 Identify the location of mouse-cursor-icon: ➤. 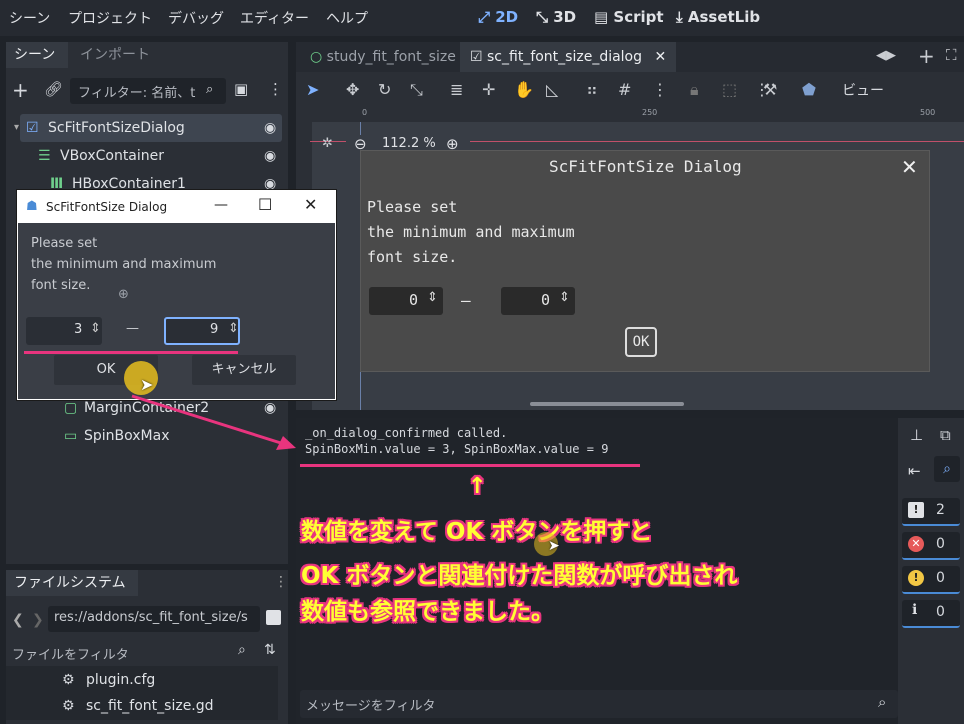
(554, 546).